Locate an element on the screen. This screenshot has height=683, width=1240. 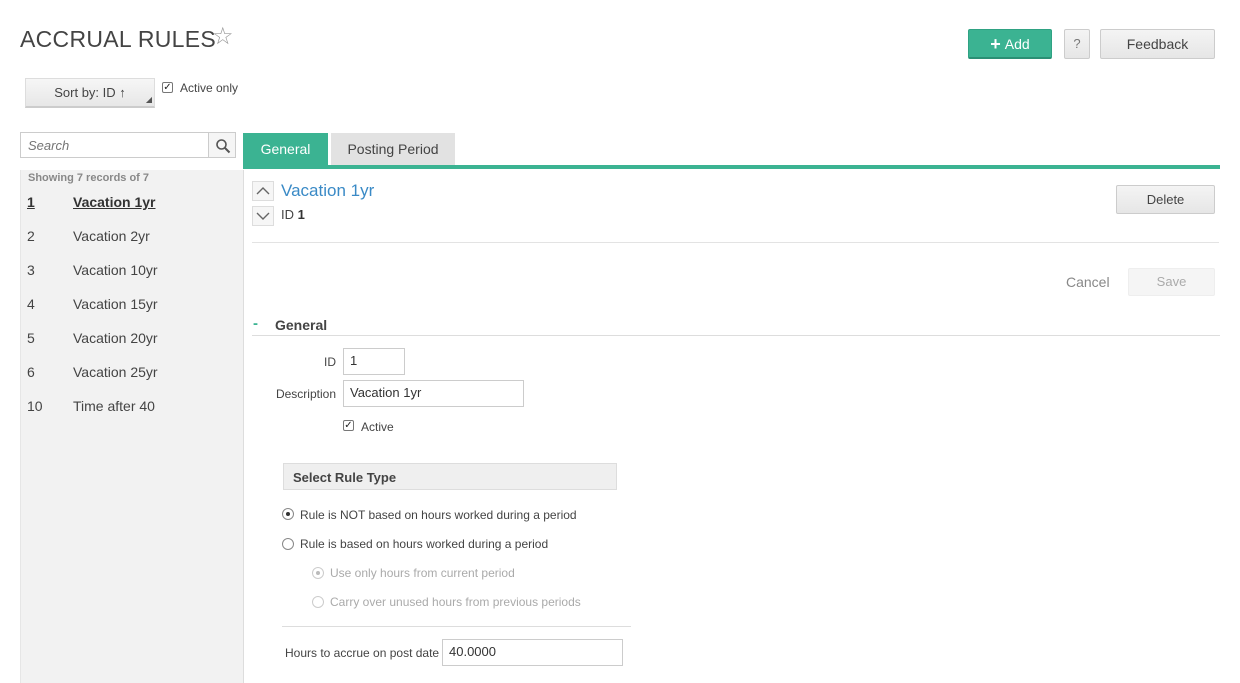
id-field: 1 is located at coordinates (374, 361).